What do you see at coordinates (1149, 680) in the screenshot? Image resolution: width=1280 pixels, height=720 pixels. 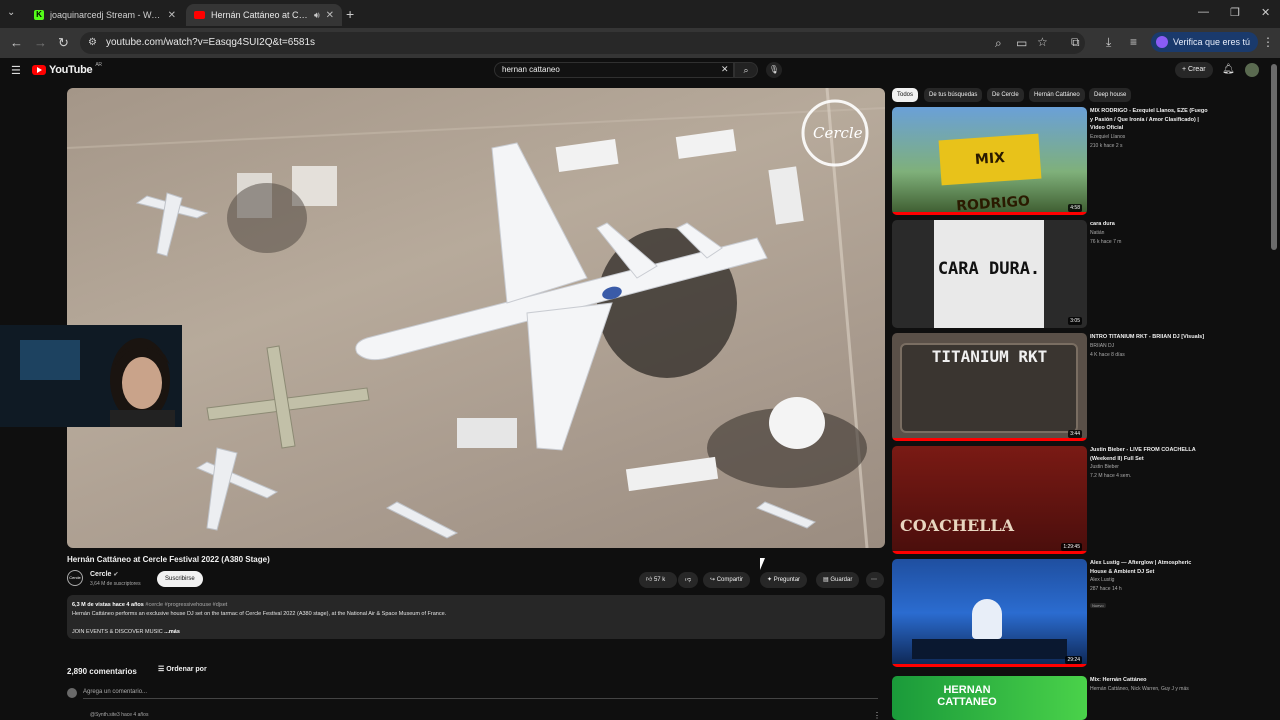 I see `recommendation-title: Mix: Hernán Cattáneo` at bounding box center [1149, 680].